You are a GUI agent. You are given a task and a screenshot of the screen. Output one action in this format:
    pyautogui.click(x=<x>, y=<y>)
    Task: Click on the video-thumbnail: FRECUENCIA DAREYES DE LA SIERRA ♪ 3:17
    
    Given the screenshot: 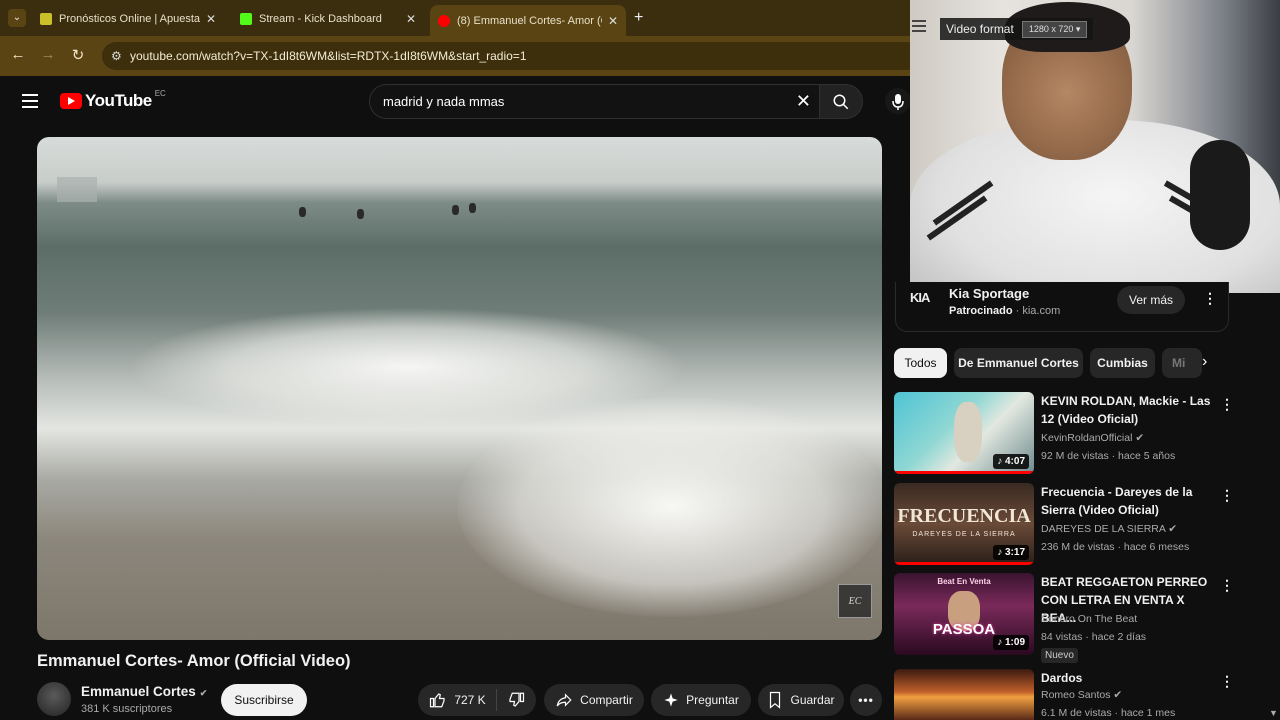 What is the action you would take?
    pyautogui.click(x=964, y=524)
    